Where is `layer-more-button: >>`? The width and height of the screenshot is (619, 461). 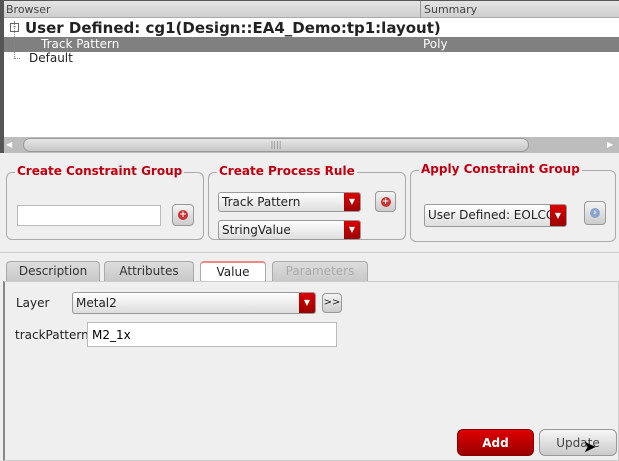 layer-more-button: >> is located at coordinates (332, 303).